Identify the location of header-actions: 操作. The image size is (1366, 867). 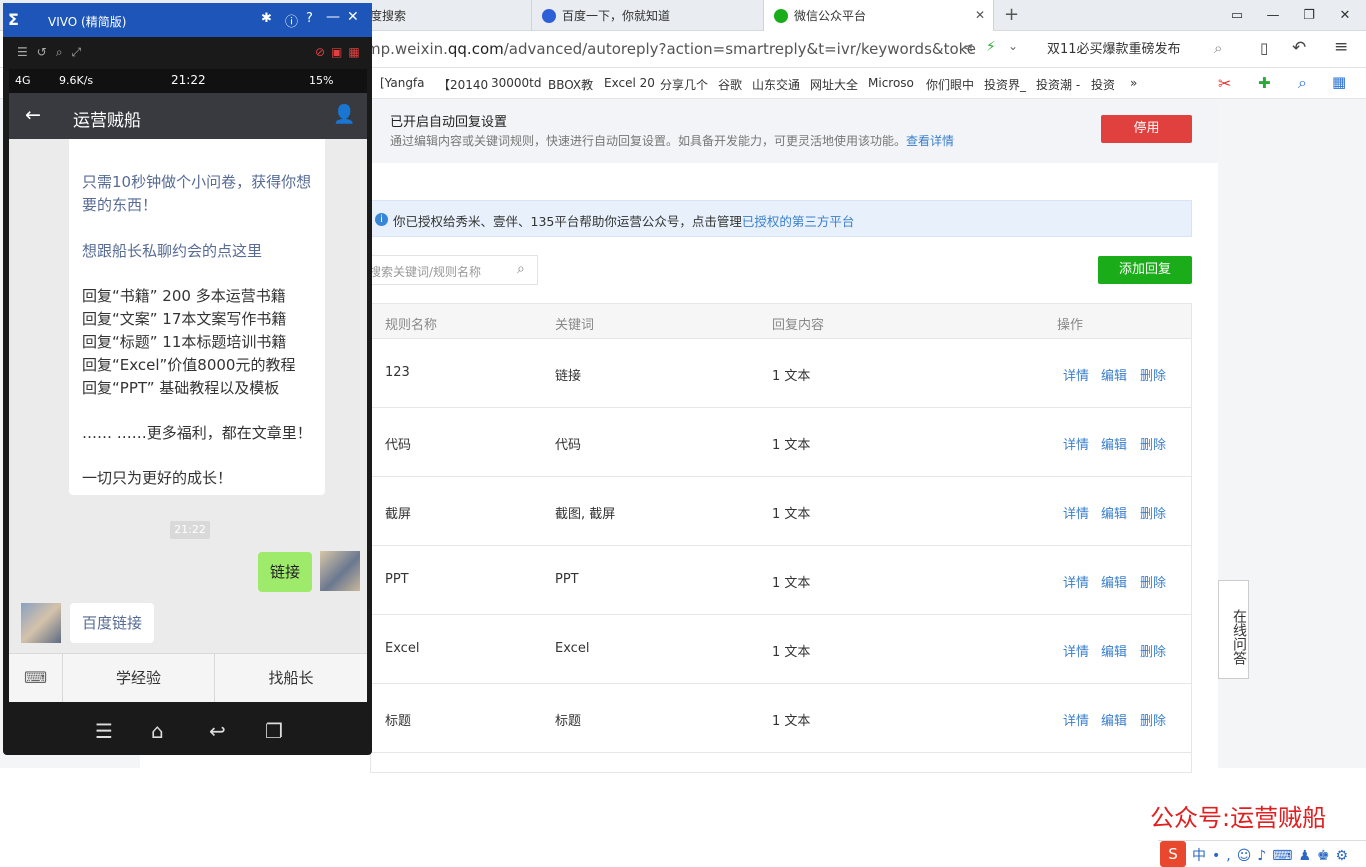
(1070, 325).